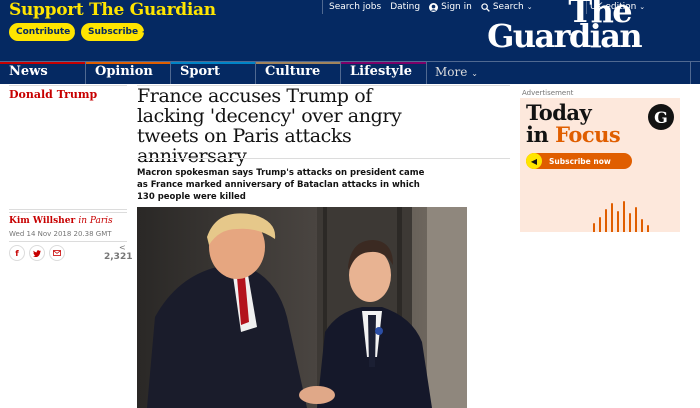 The height and width of the screenshot is (408, 700). I want to click on ad-subscribe-button: ◀ Subscribe now, so click(579, 161).